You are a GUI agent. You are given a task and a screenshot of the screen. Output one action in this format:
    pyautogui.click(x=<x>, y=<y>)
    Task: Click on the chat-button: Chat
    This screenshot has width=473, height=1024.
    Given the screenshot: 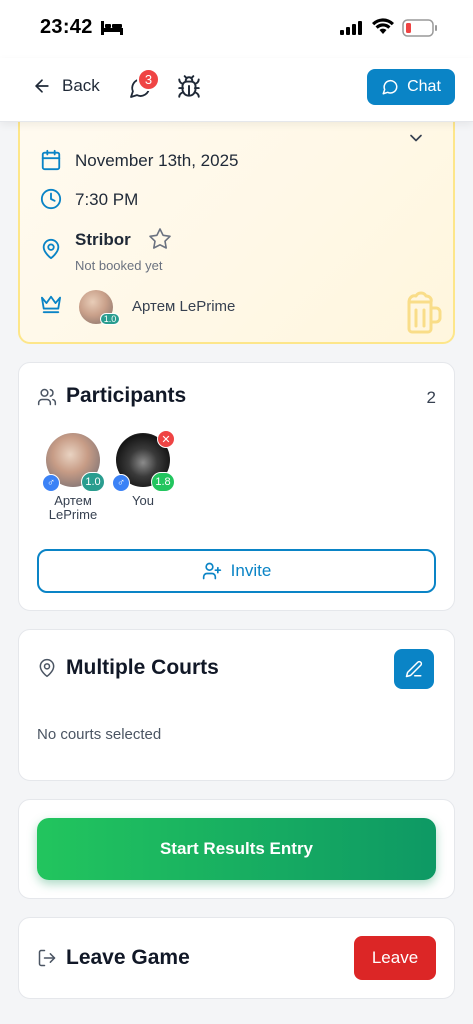 What is the action you would take?
    pyautogui.click(x=411, y=87)
    